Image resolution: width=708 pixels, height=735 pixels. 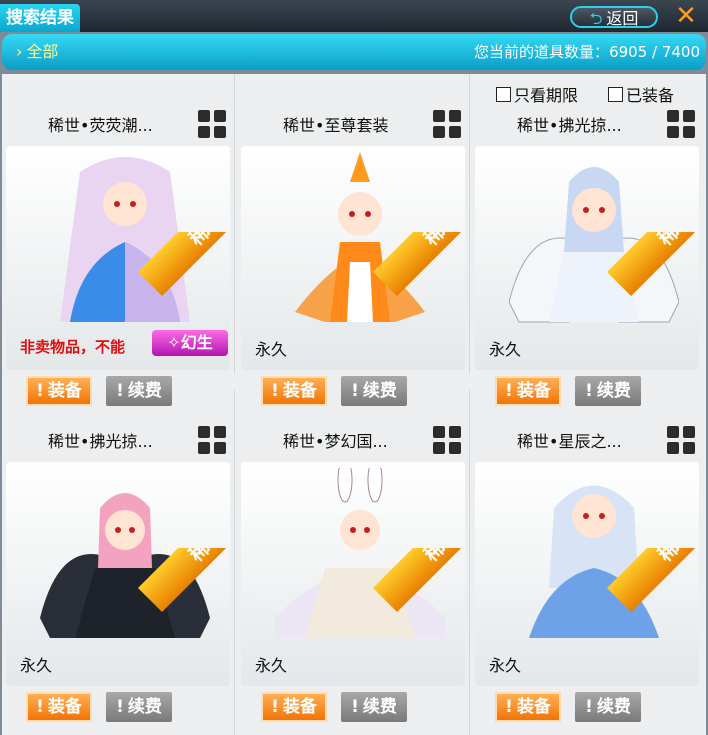 What do you see at coordinates (196, 342) in the screenshot?
I see `reborn-label: 幻生` at bounding box center [196, 342].